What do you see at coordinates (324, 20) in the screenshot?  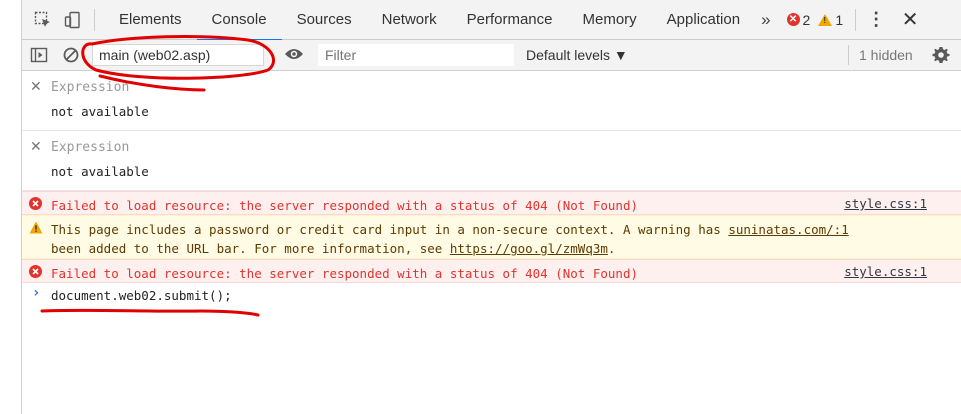 I see `tab-sources: Sources` at bounding box center [324, 20].